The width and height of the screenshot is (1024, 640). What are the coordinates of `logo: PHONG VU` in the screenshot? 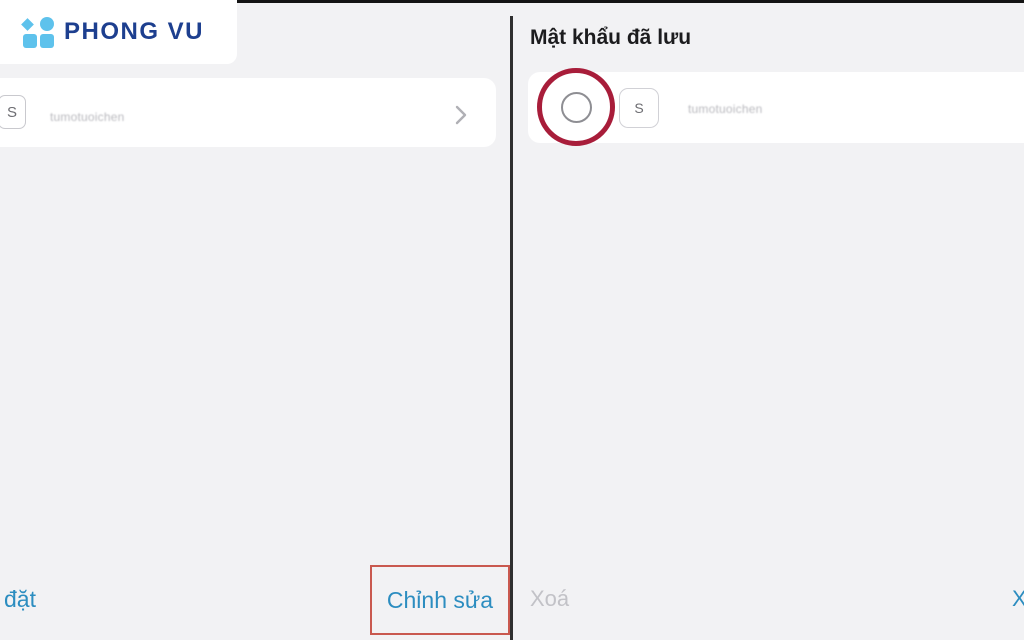 It's located at (118, 32).